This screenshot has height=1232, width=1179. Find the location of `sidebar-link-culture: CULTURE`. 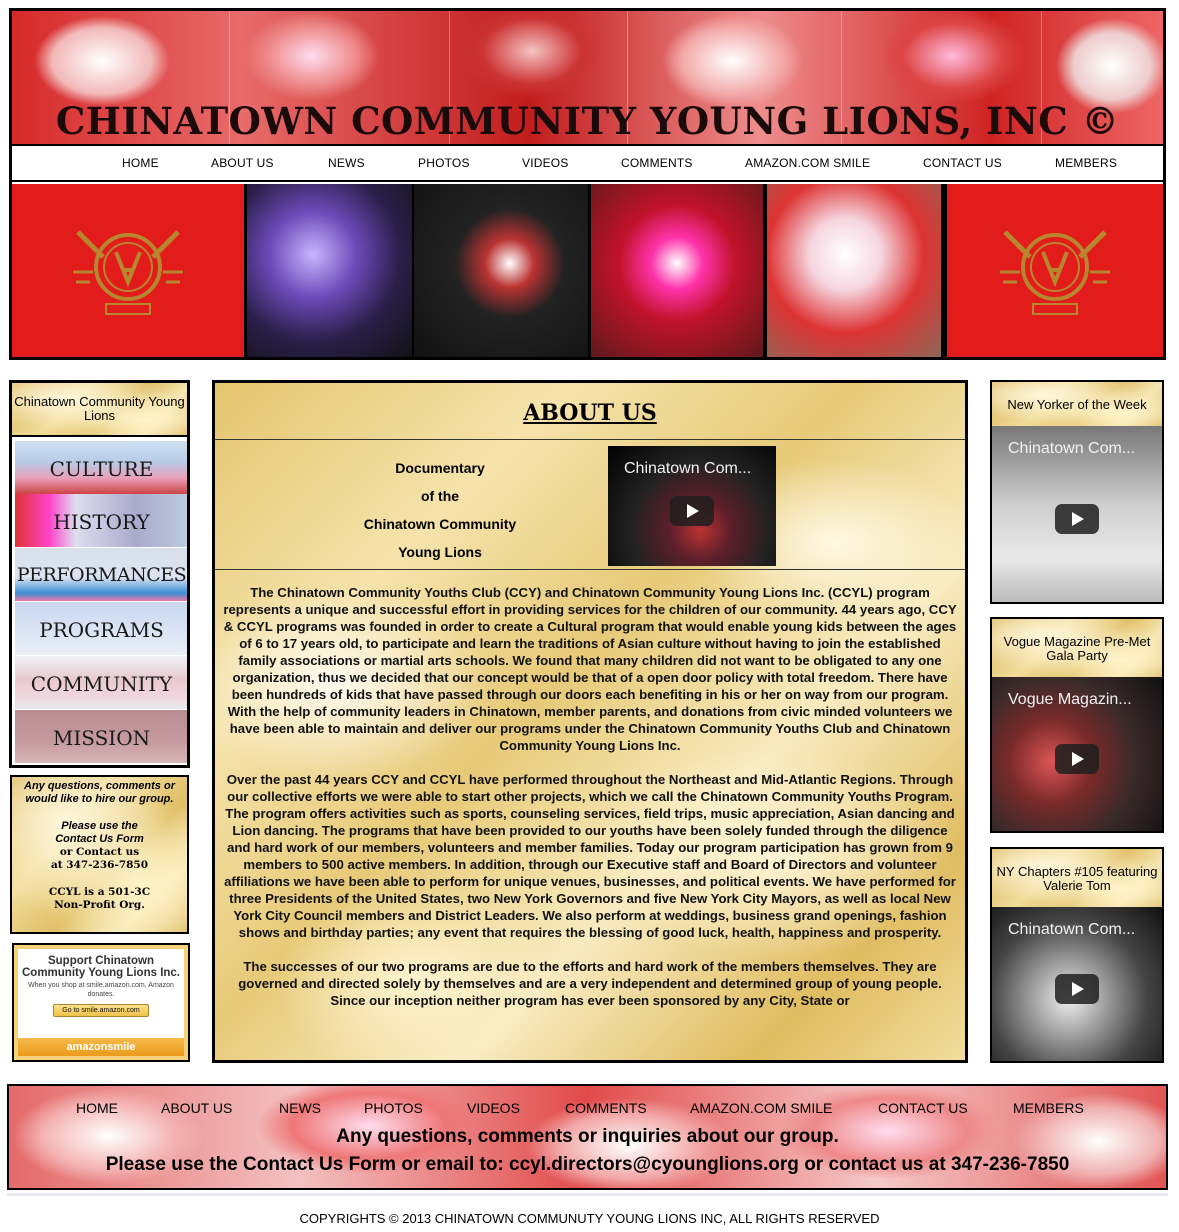

sidebar-link-culture: CULTURE is located at coordinates (101, 467).